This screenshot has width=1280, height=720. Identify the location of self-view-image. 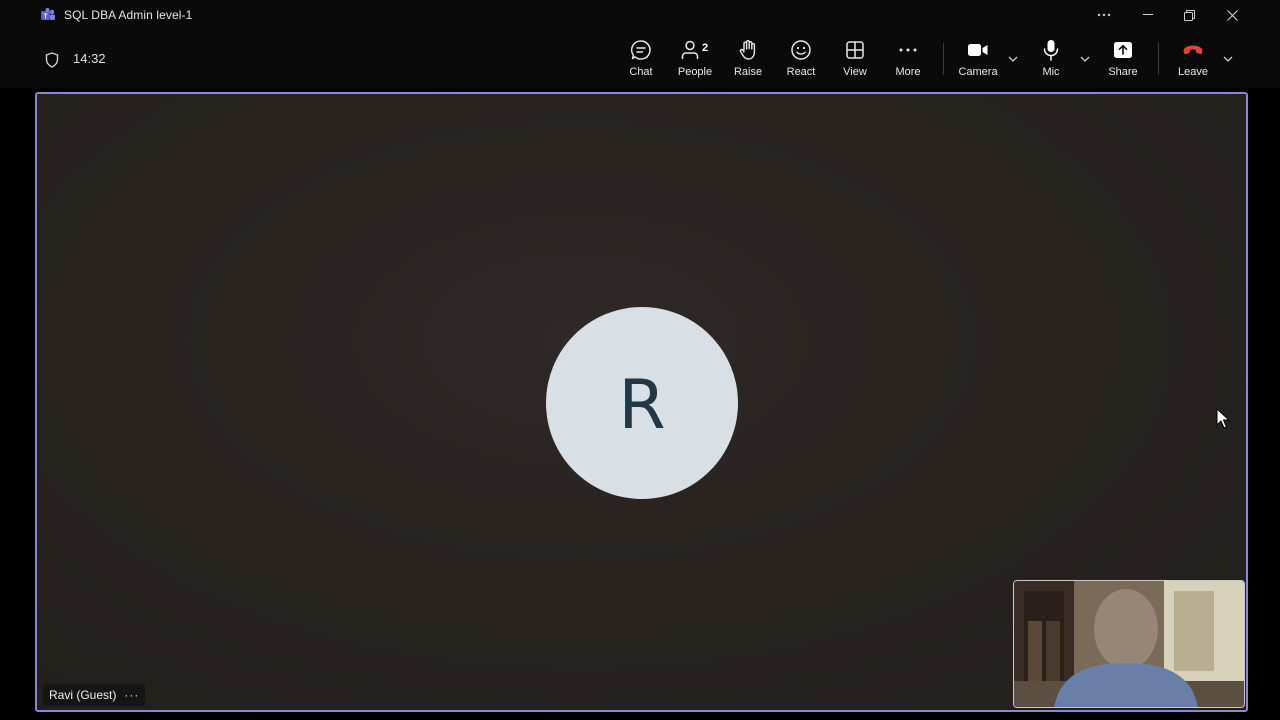
(1129, 644).